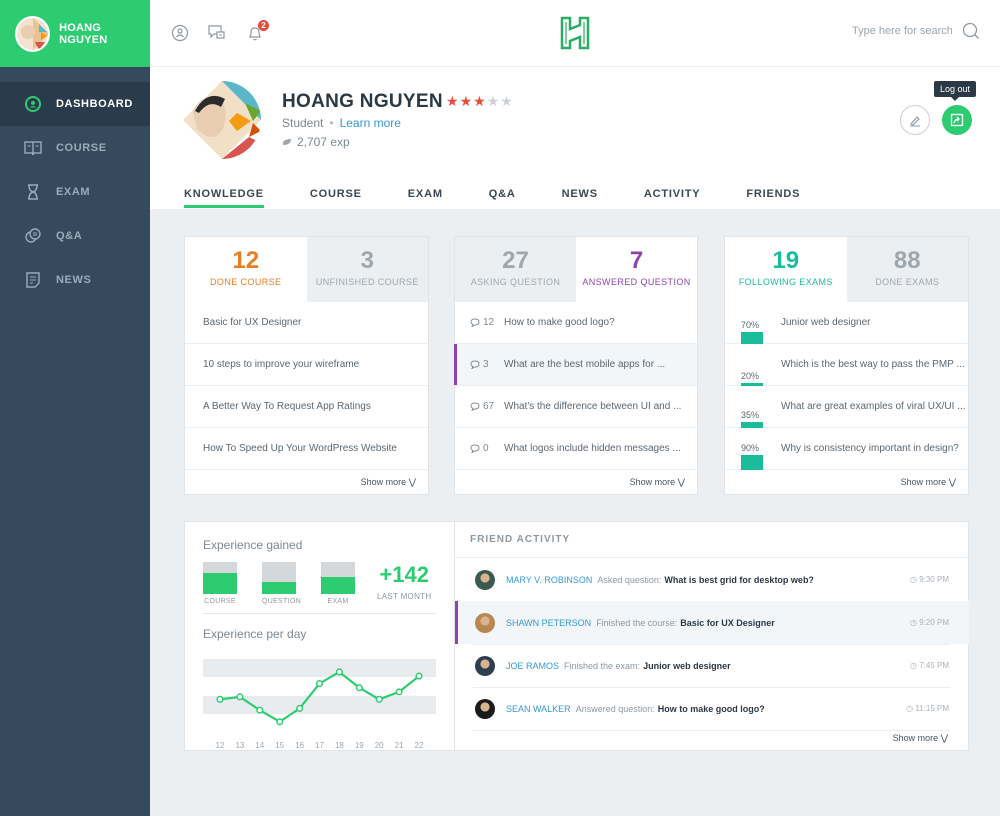 The width and height of the screenshot is (1000, 816). Describe the element at coordinates (362, 101) in the screenshot. I see `profile-name: HOANG NGUYEN` at that location.